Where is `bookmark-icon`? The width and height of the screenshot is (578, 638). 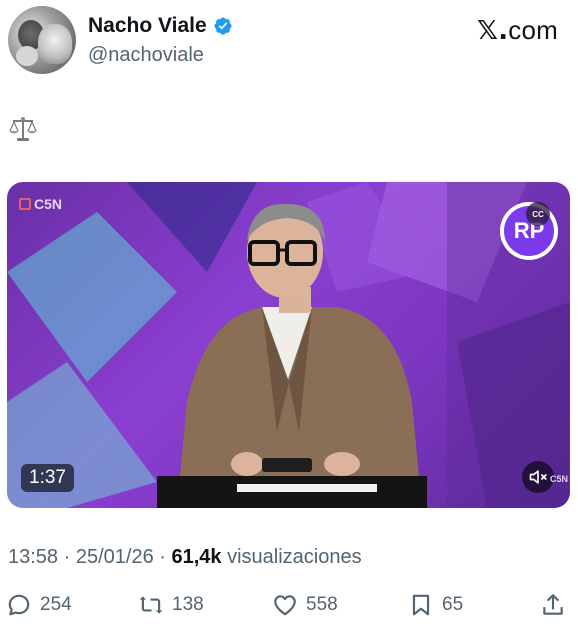 bookmark-icon is located at coordinates (421, 605).